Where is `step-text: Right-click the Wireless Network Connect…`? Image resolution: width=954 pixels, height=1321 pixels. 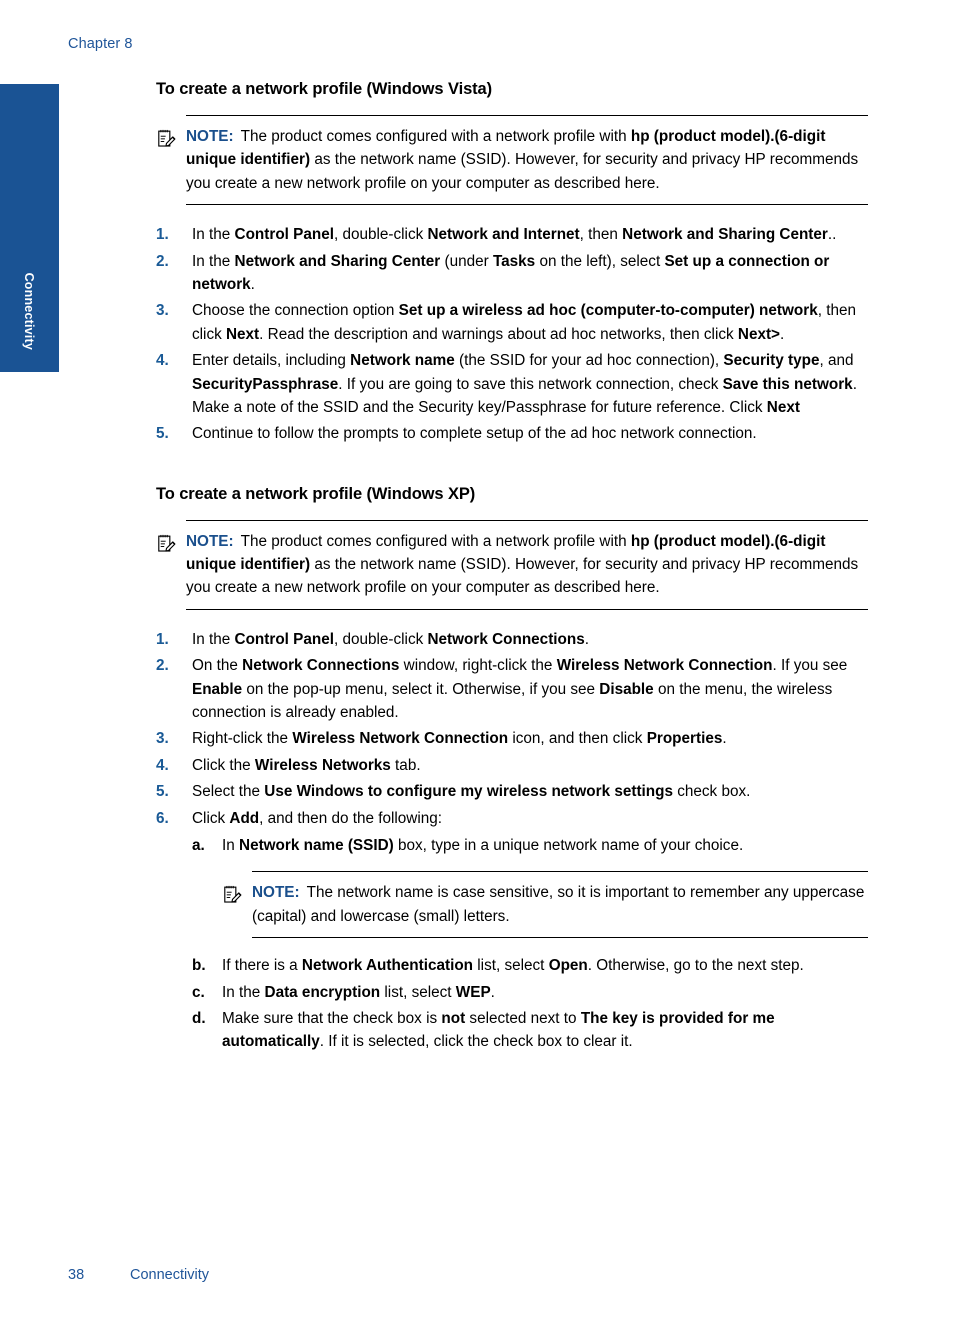
step-text: Right-click the Wireless Network Connect… is located at coordinates (459, 739).